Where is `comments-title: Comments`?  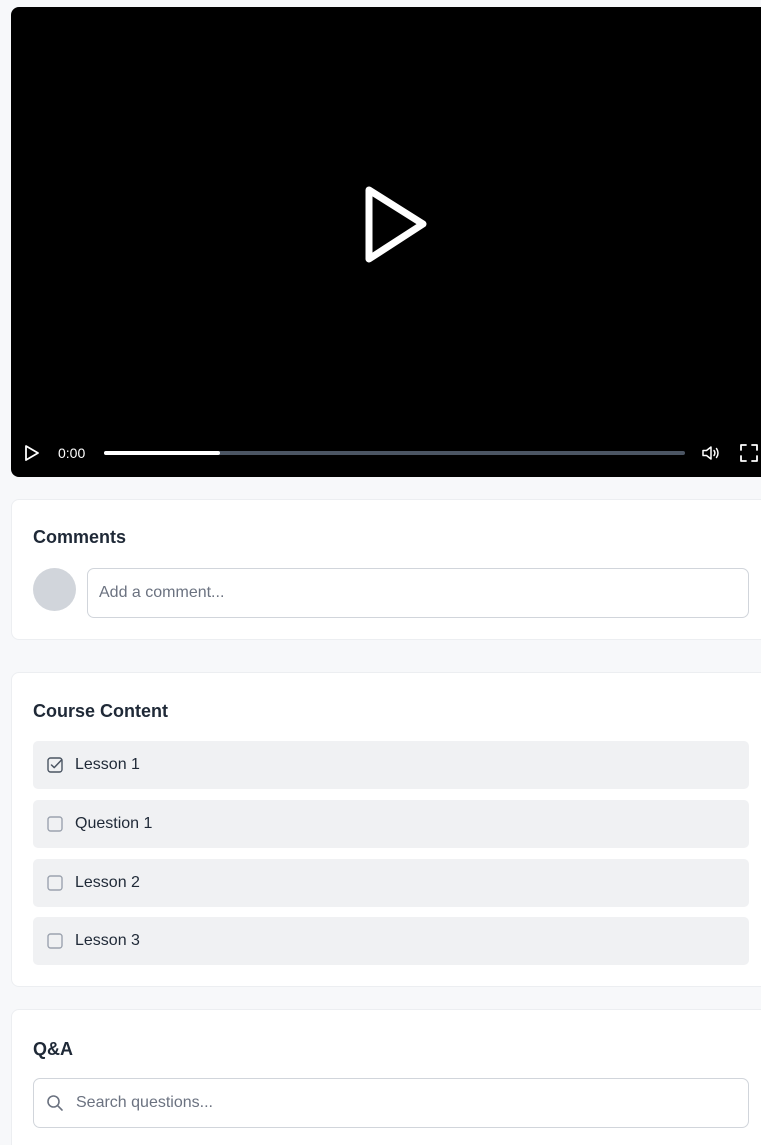
comments-title: Comments is located at coordinates (80, 537).